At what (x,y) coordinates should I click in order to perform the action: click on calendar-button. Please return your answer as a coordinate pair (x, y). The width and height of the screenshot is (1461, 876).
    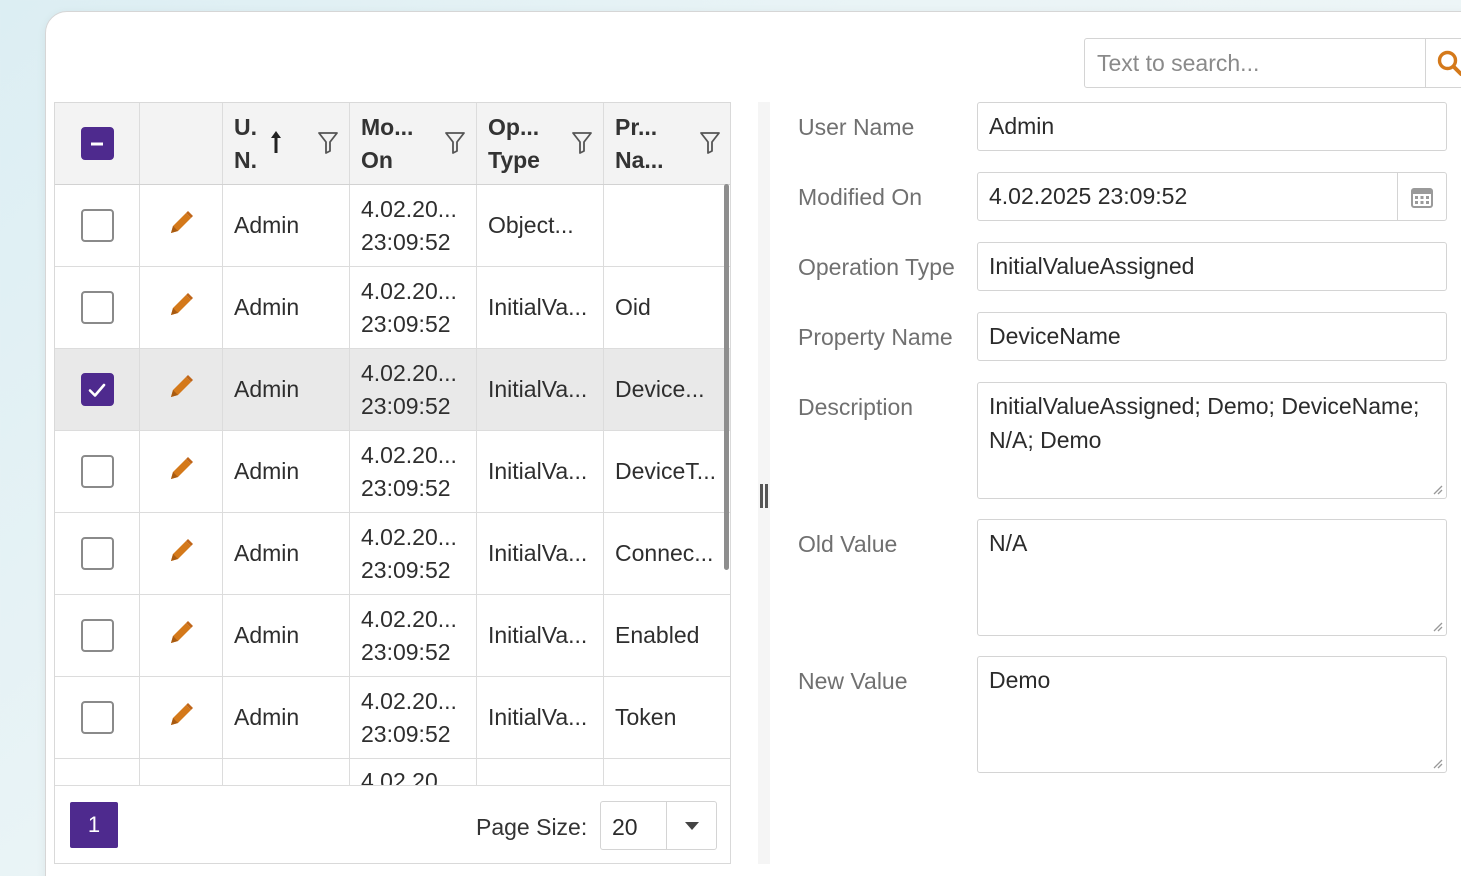
    Looking at the image, I should click on (1421, 196).